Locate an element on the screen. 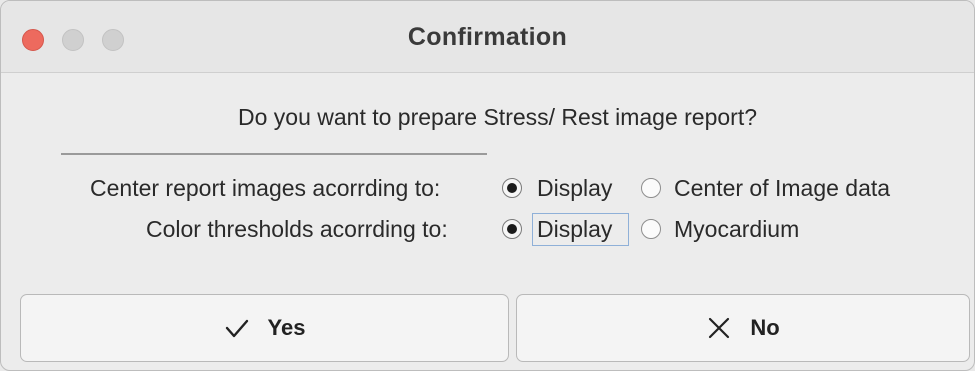 This screenshot has width=975, height=371. yes-button-label: Yes is located at coordinates (286, 327).